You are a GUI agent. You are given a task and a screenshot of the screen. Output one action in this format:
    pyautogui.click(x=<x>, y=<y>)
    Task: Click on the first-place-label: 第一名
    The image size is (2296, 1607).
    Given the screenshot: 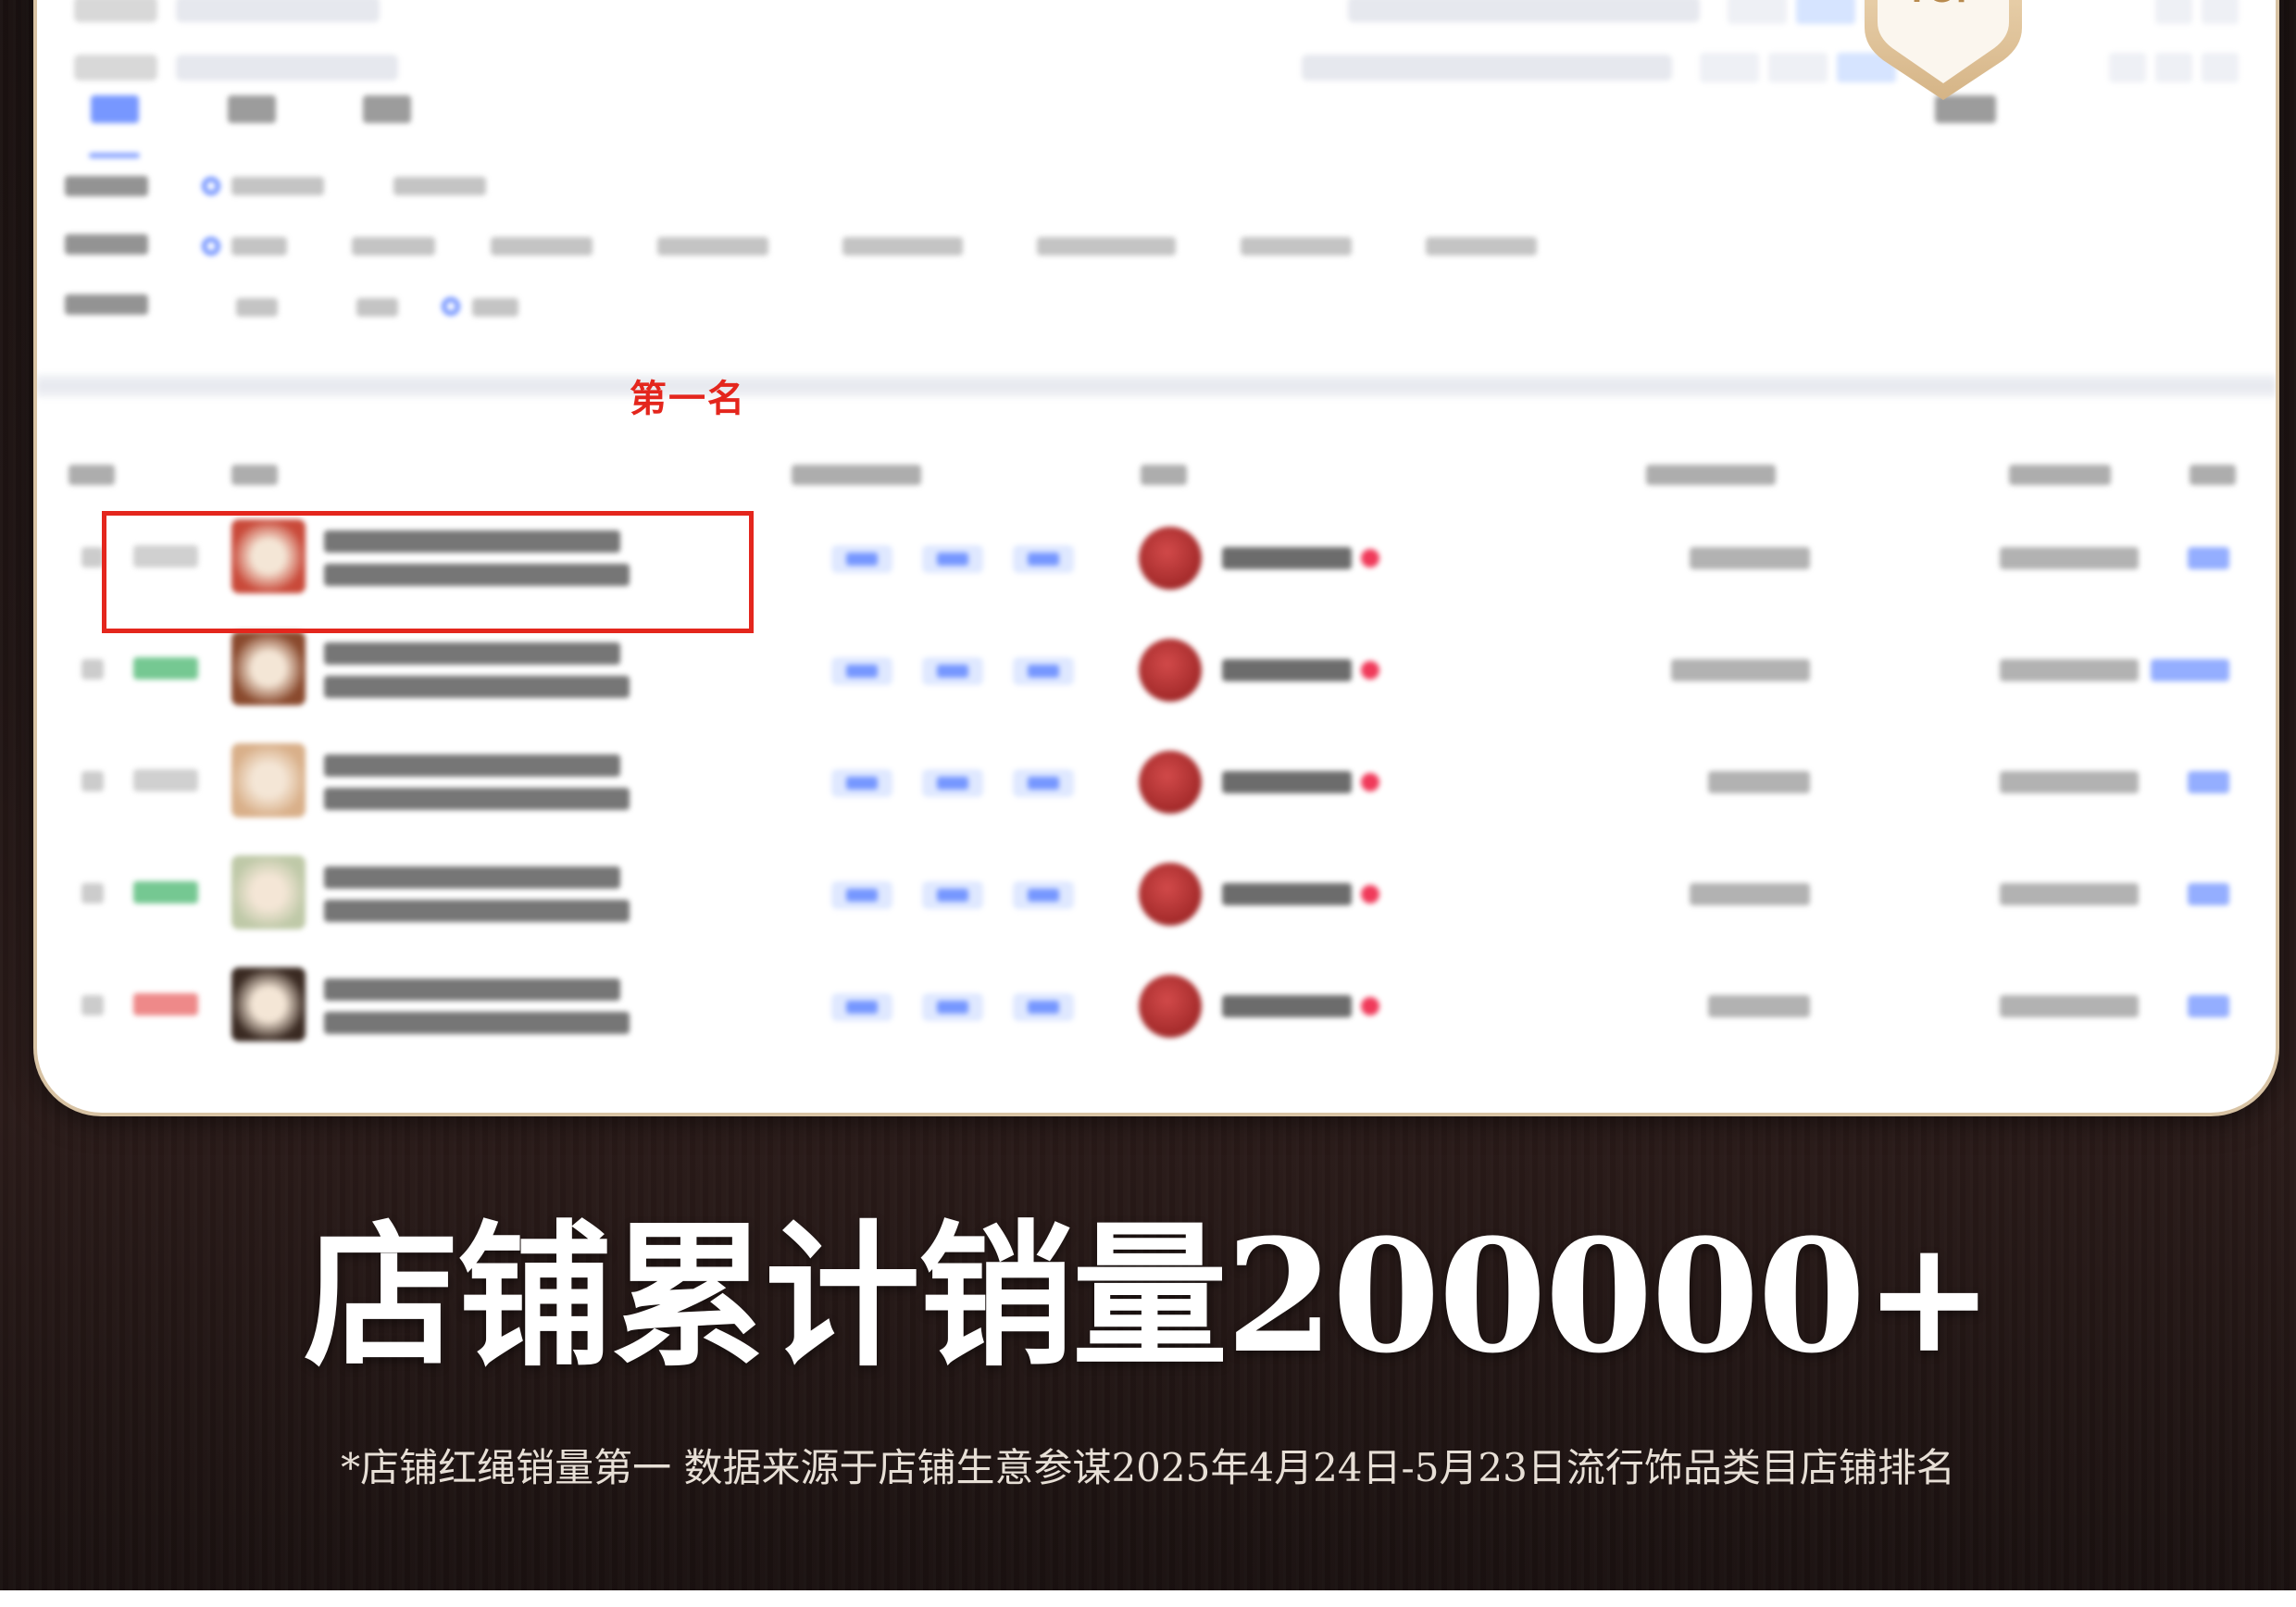 What is the action you would take?
    pyautogui.click(x=688, y=399)
    